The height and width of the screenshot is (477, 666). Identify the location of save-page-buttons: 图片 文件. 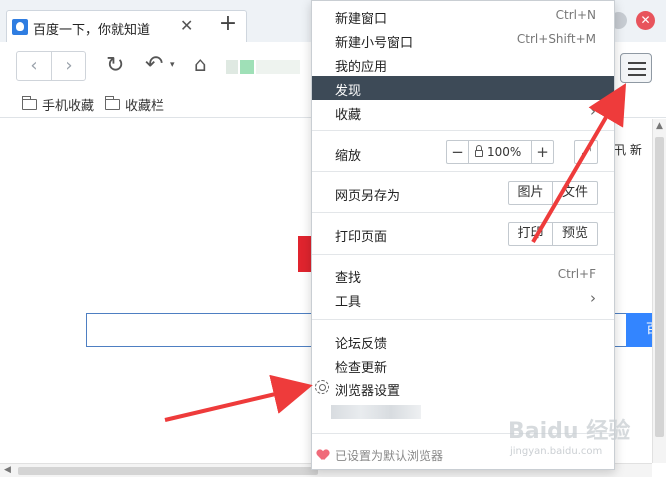
(553, 193).